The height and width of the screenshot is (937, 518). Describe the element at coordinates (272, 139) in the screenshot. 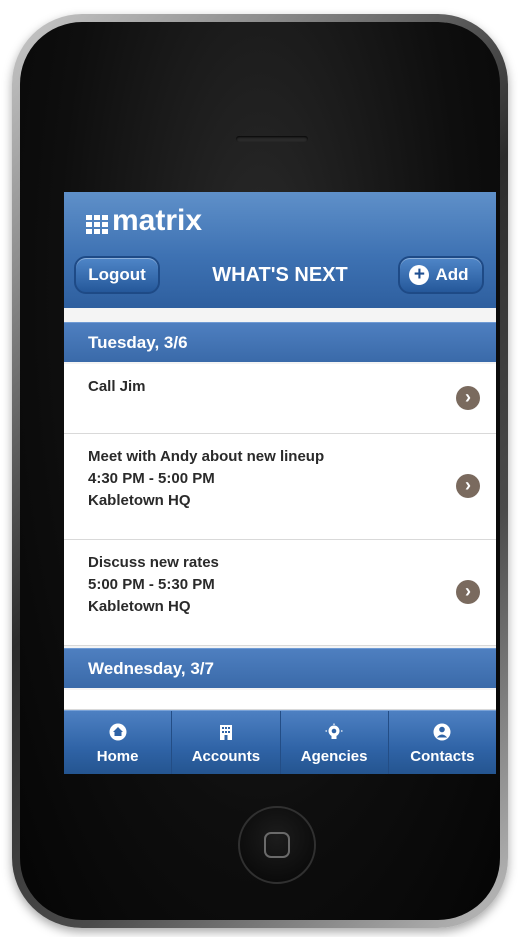

I see `earpiece-speaker` at that location.